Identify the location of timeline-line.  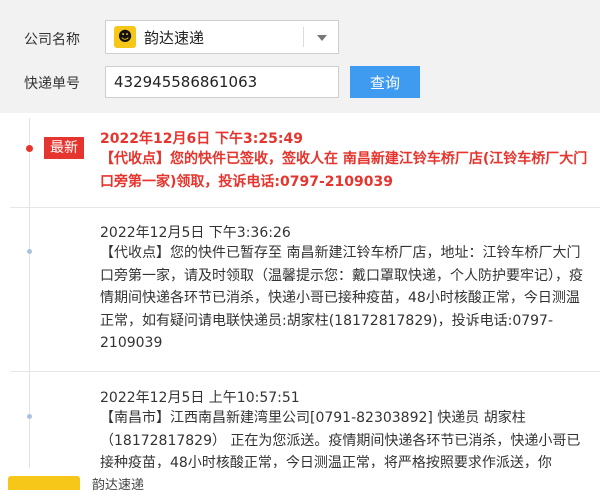
(29, 298).